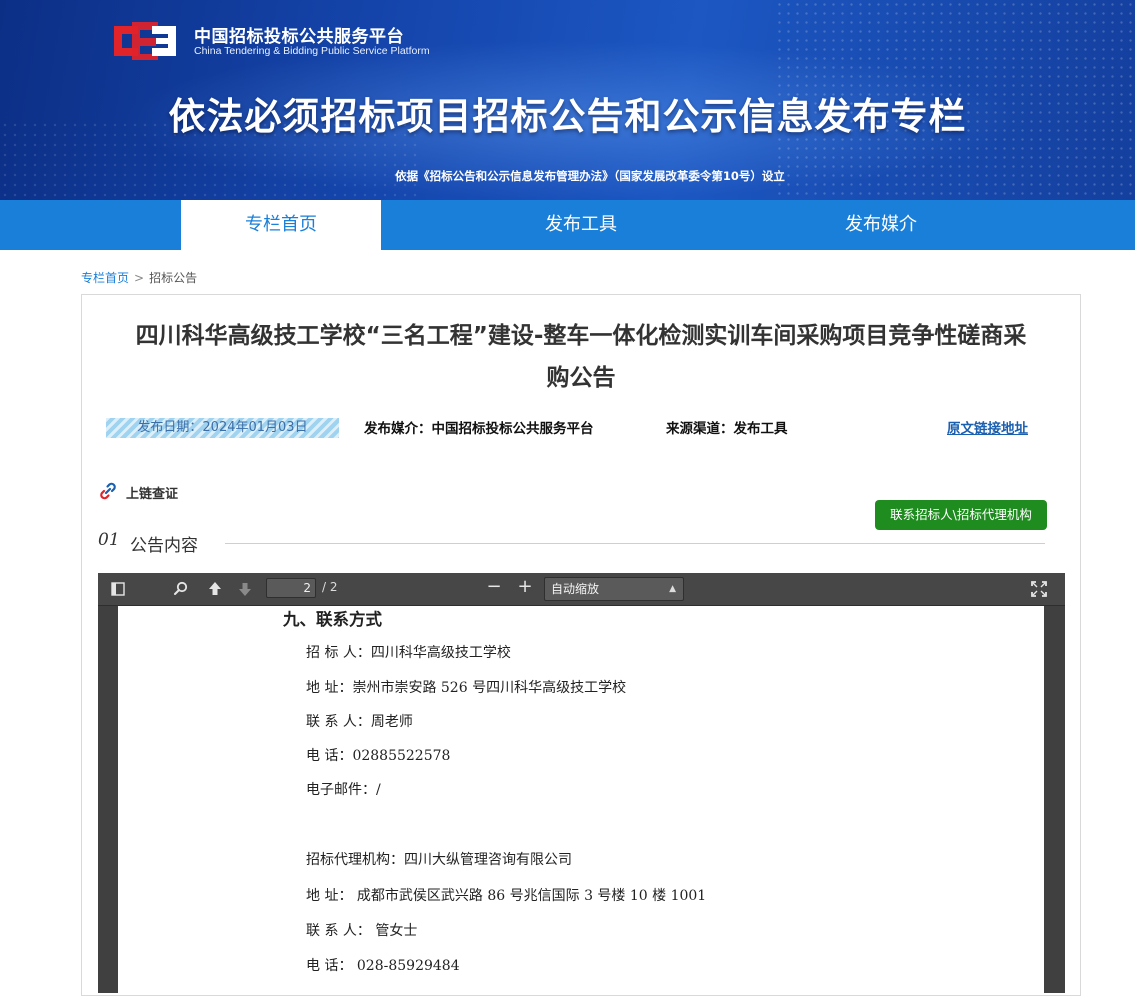 The width and height of the screenshot is (1135, 996). Describe the element at coordinates (439, 860) in the screenshot. I see `pdf-line-agency: 招标代理机构：四川大纵管理咨询有限公司` at that location.